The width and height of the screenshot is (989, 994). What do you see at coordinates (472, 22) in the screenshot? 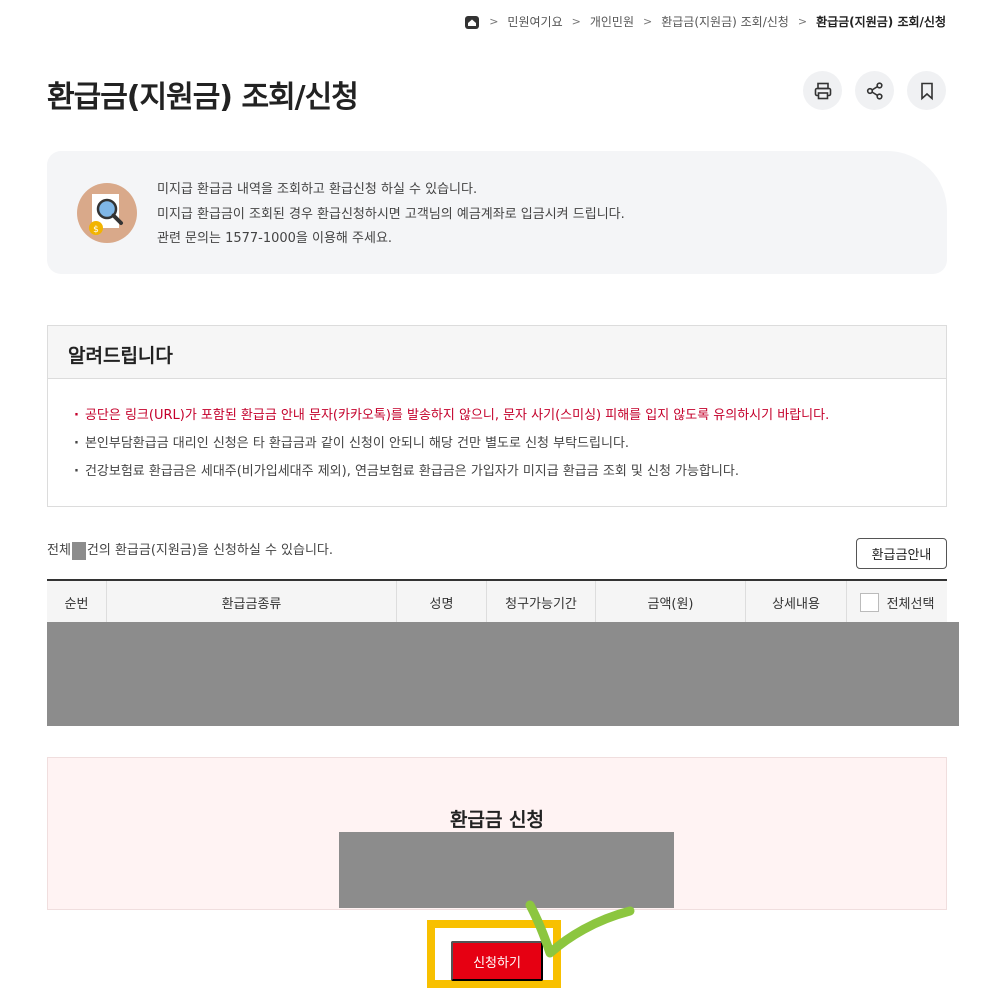
I see `home-icon` at bounding box center [472, 22].